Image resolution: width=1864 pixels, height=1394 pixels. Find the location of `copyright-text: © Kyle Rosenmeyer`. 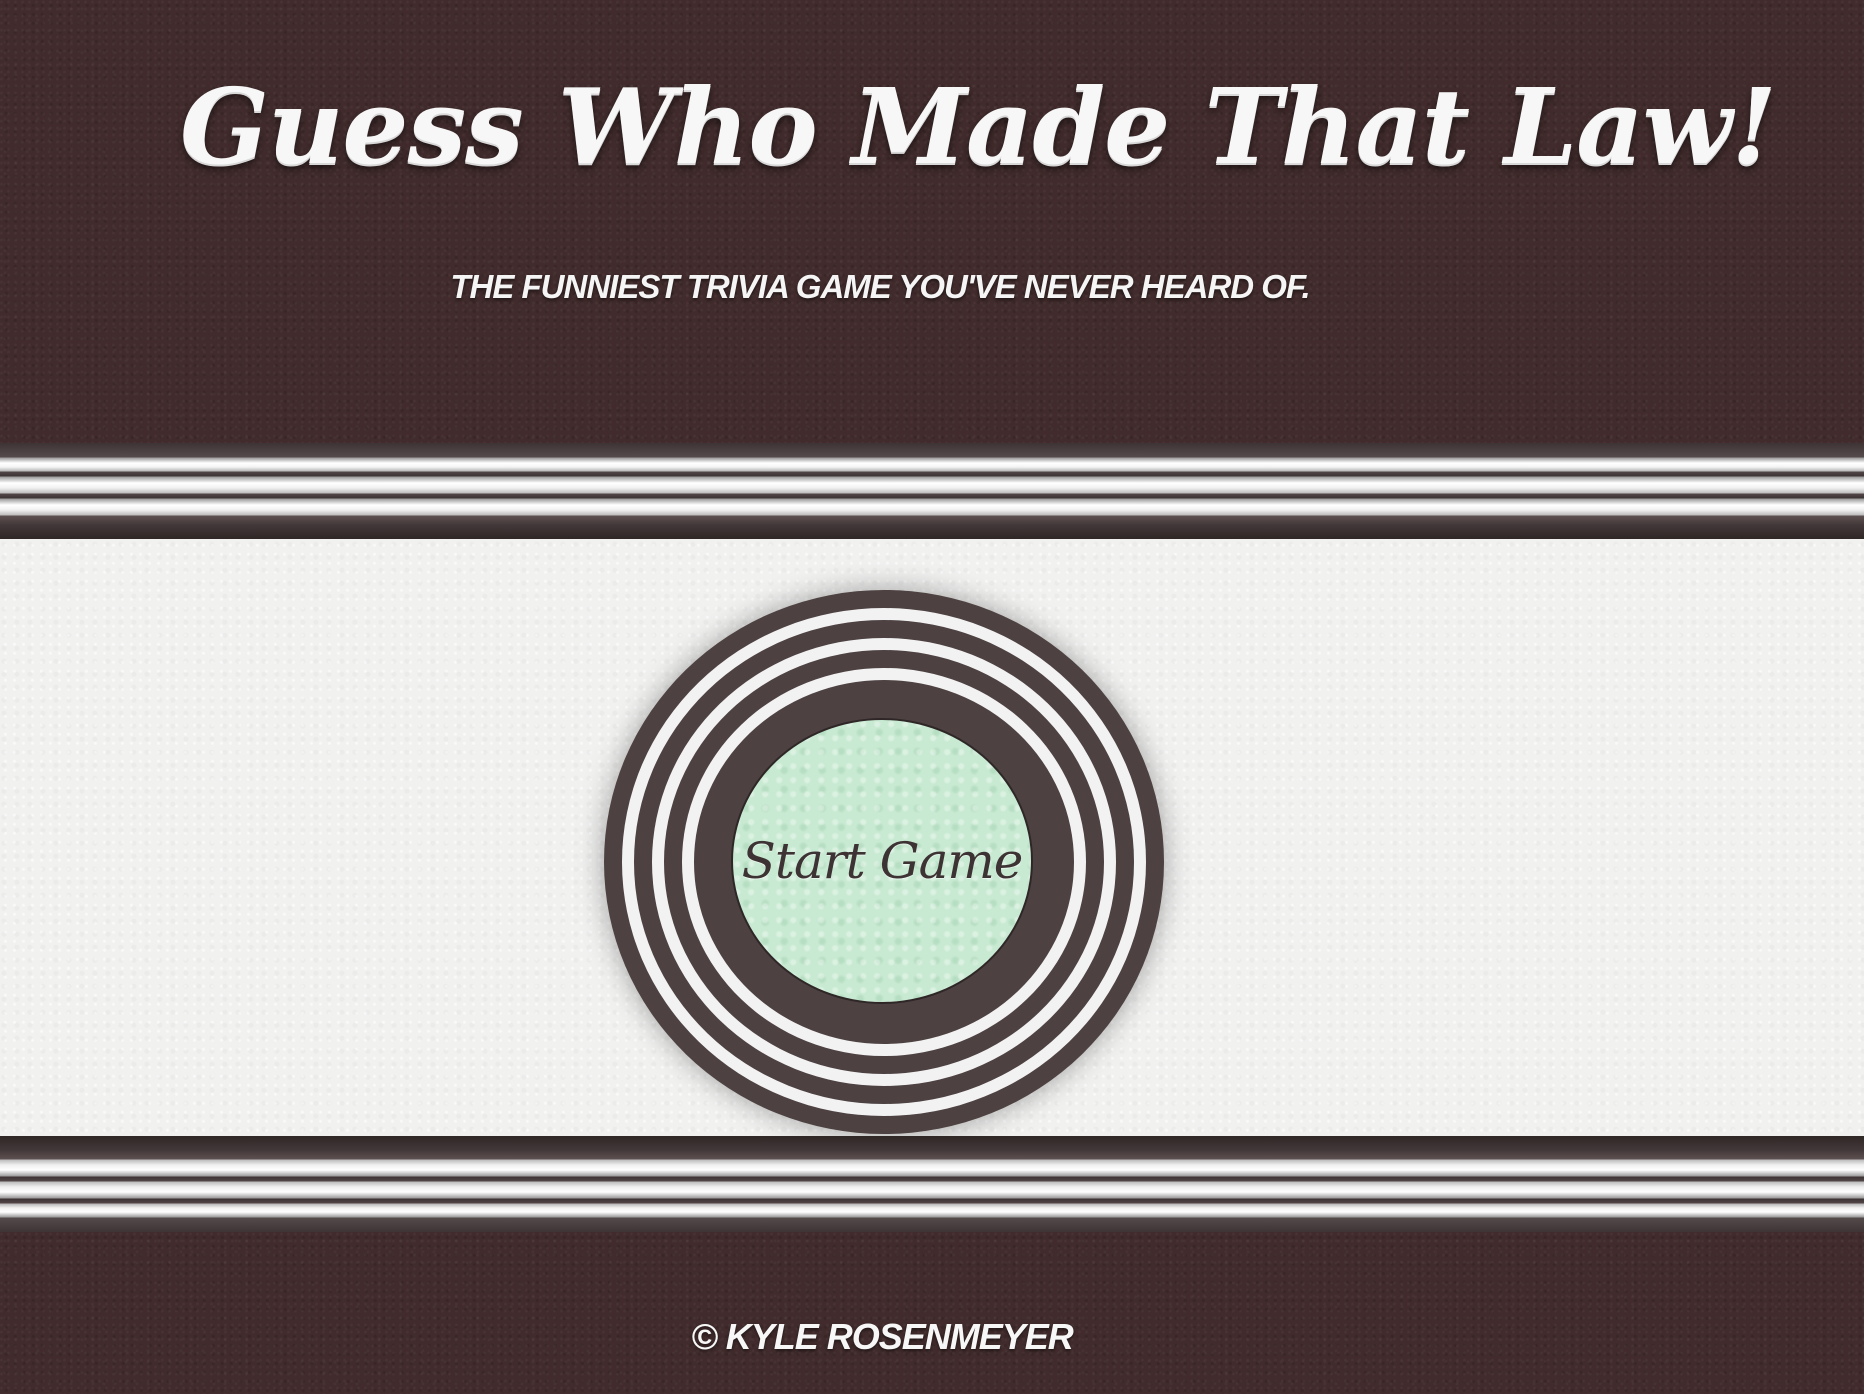

copyright-text: © Kyle Rosenmeyer is located at coordinates (882, 1336).